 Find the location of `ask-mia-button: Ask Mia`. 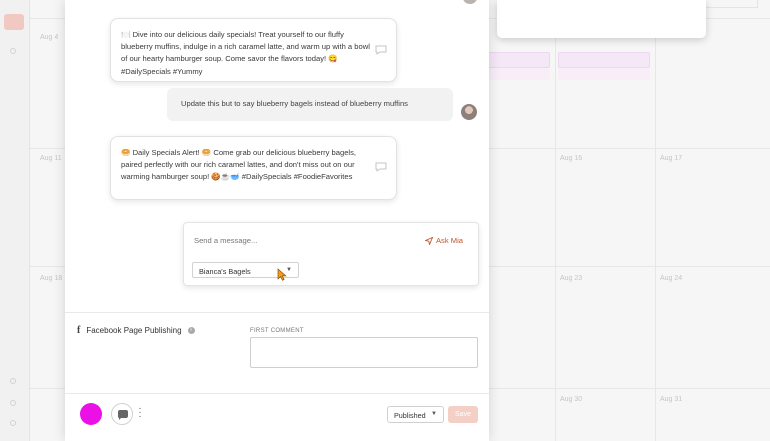

ask-mia-button: Ask Mia is located at coordinates (443, 240).